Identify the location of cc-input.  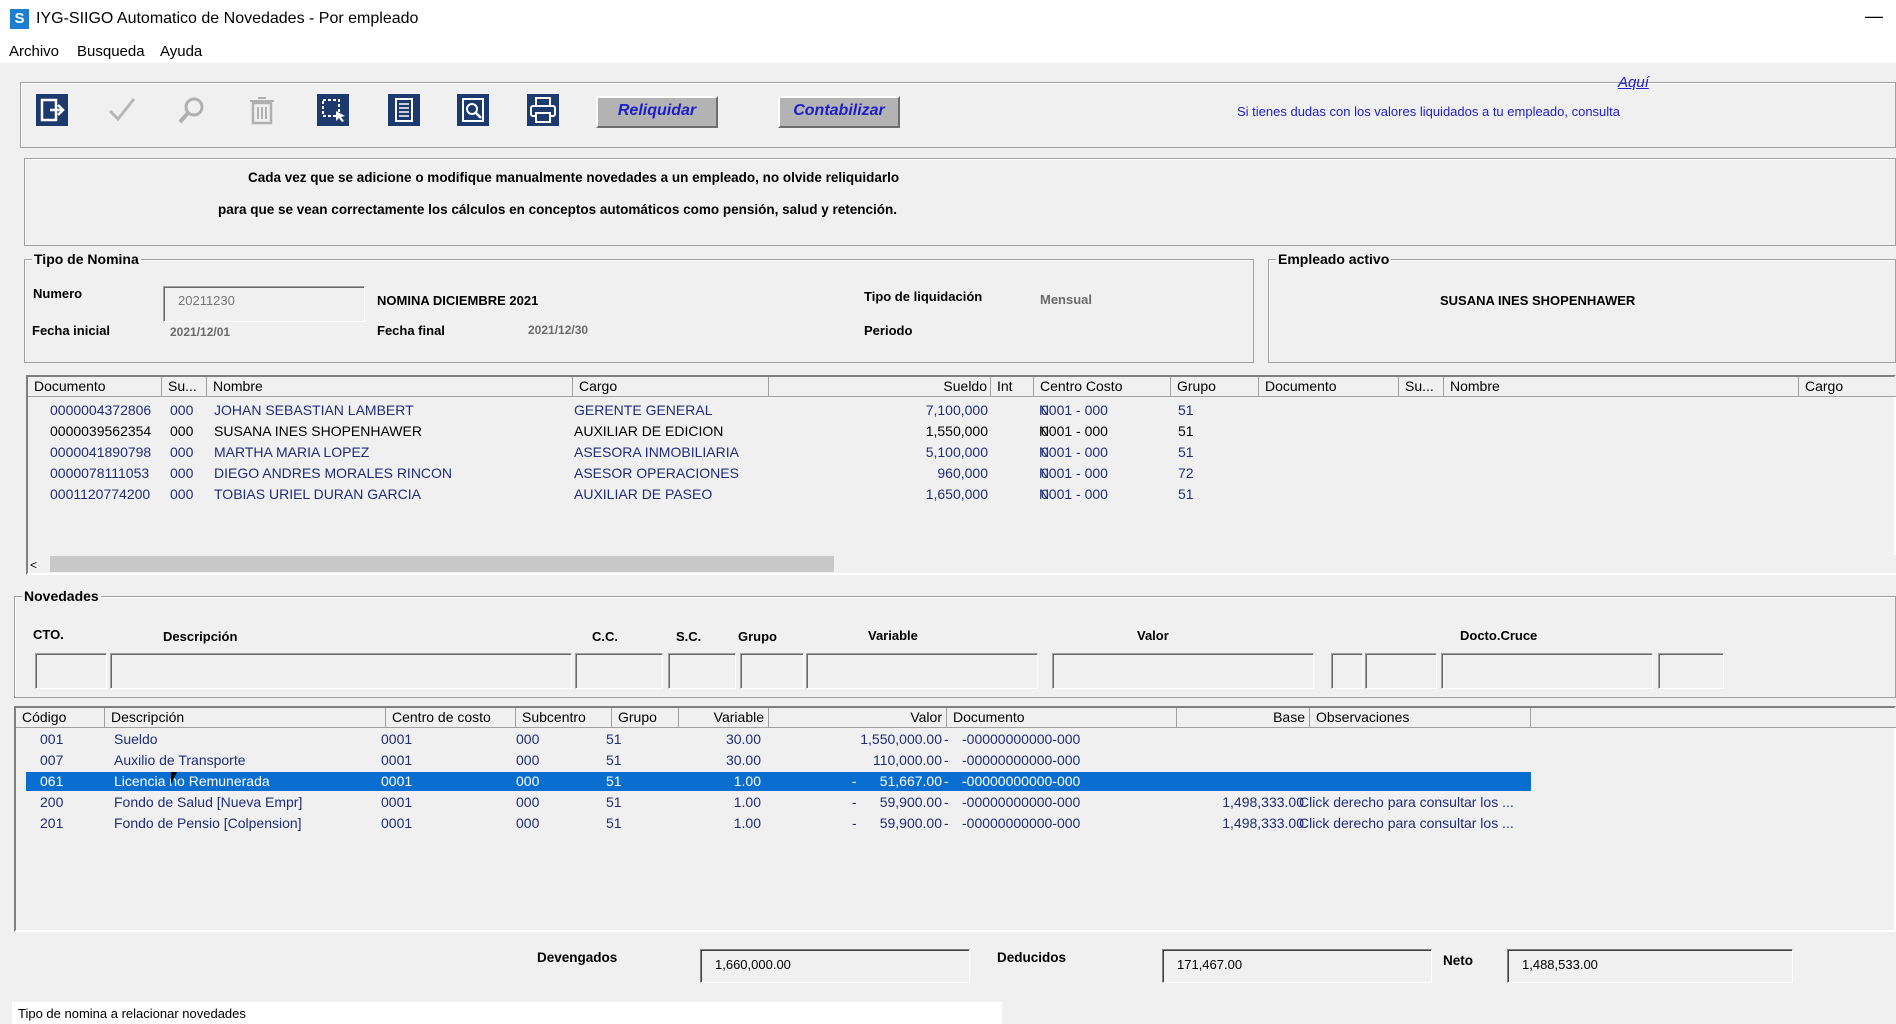
(619, 671).